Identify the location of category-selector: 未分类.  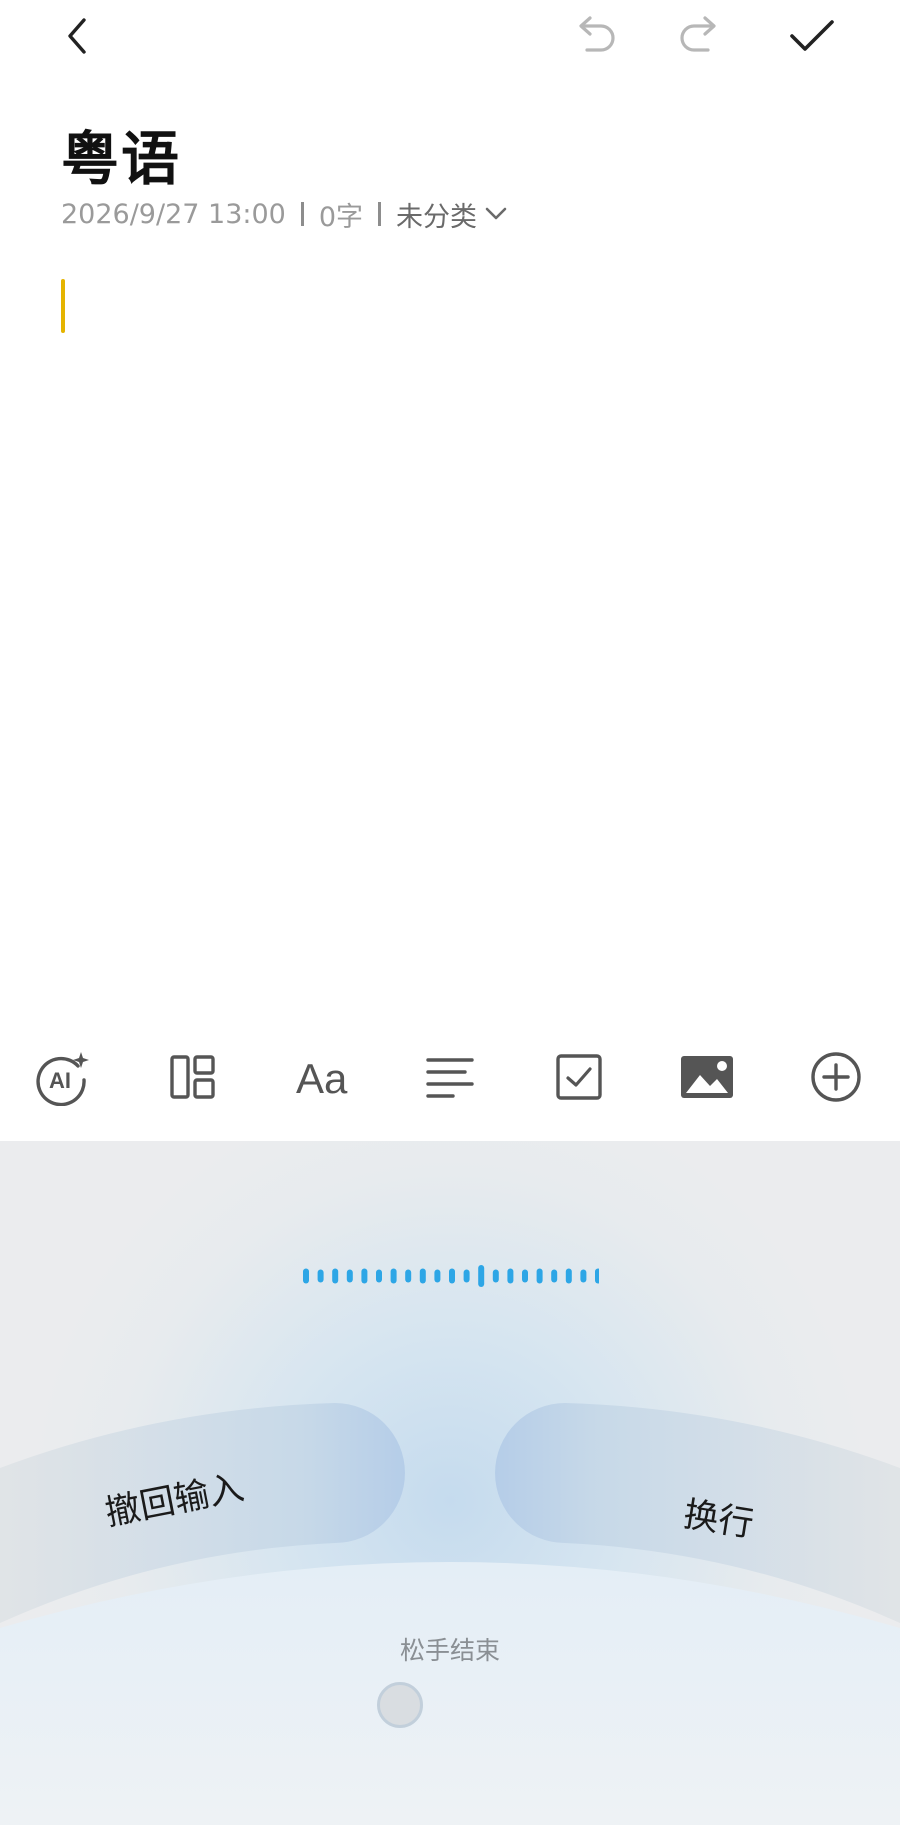
(436, 214).